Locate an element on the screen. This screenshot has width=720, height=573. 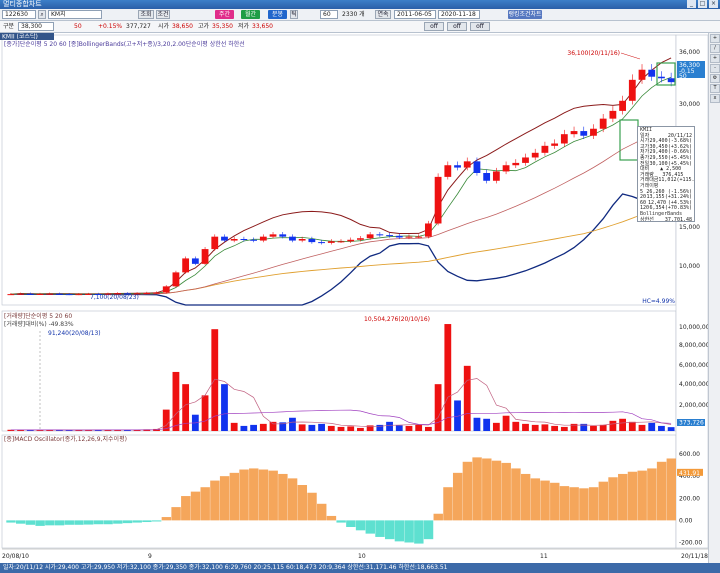
open-value: 38,650 is located at coordinates (182, 26).